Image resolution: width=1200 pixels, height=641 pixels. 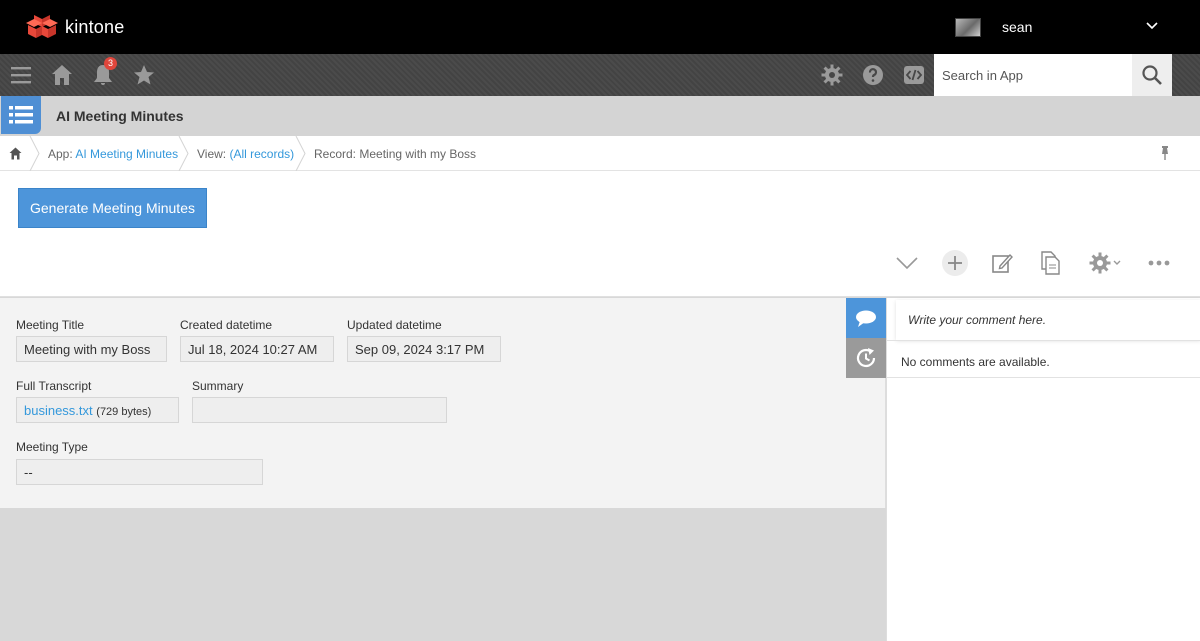 I want to click on summary-field, so click(x=319, y=410).